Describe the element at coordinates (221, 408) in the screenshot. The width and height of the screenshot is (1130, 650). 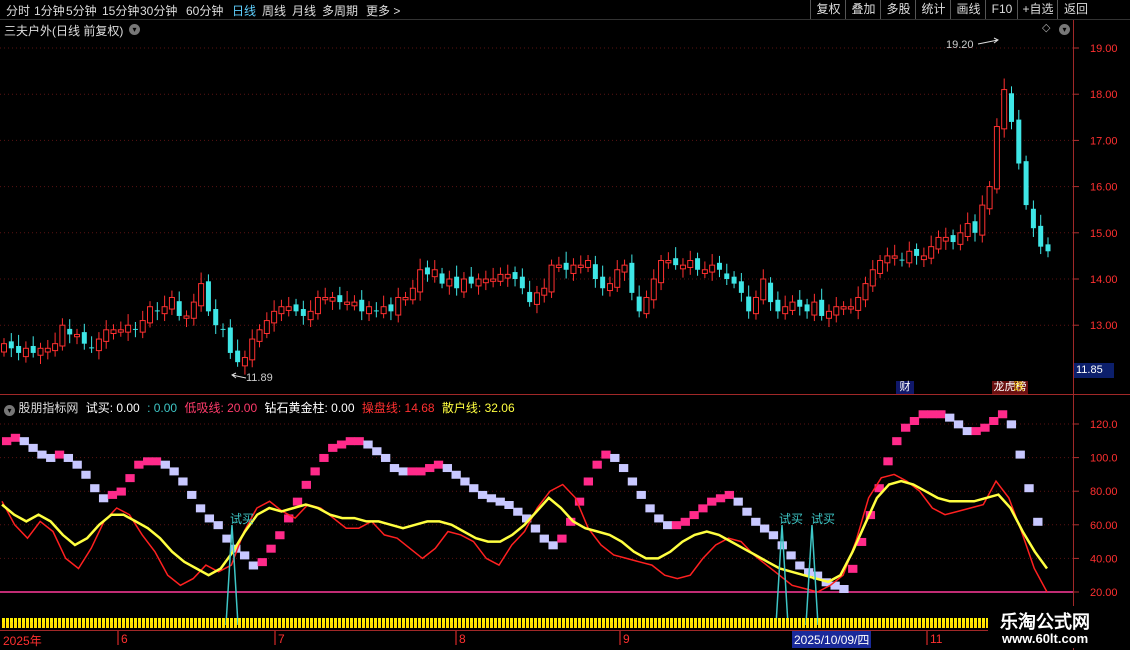
I see `indicator-value-low-line: 低吸线: 20.00` at that location.